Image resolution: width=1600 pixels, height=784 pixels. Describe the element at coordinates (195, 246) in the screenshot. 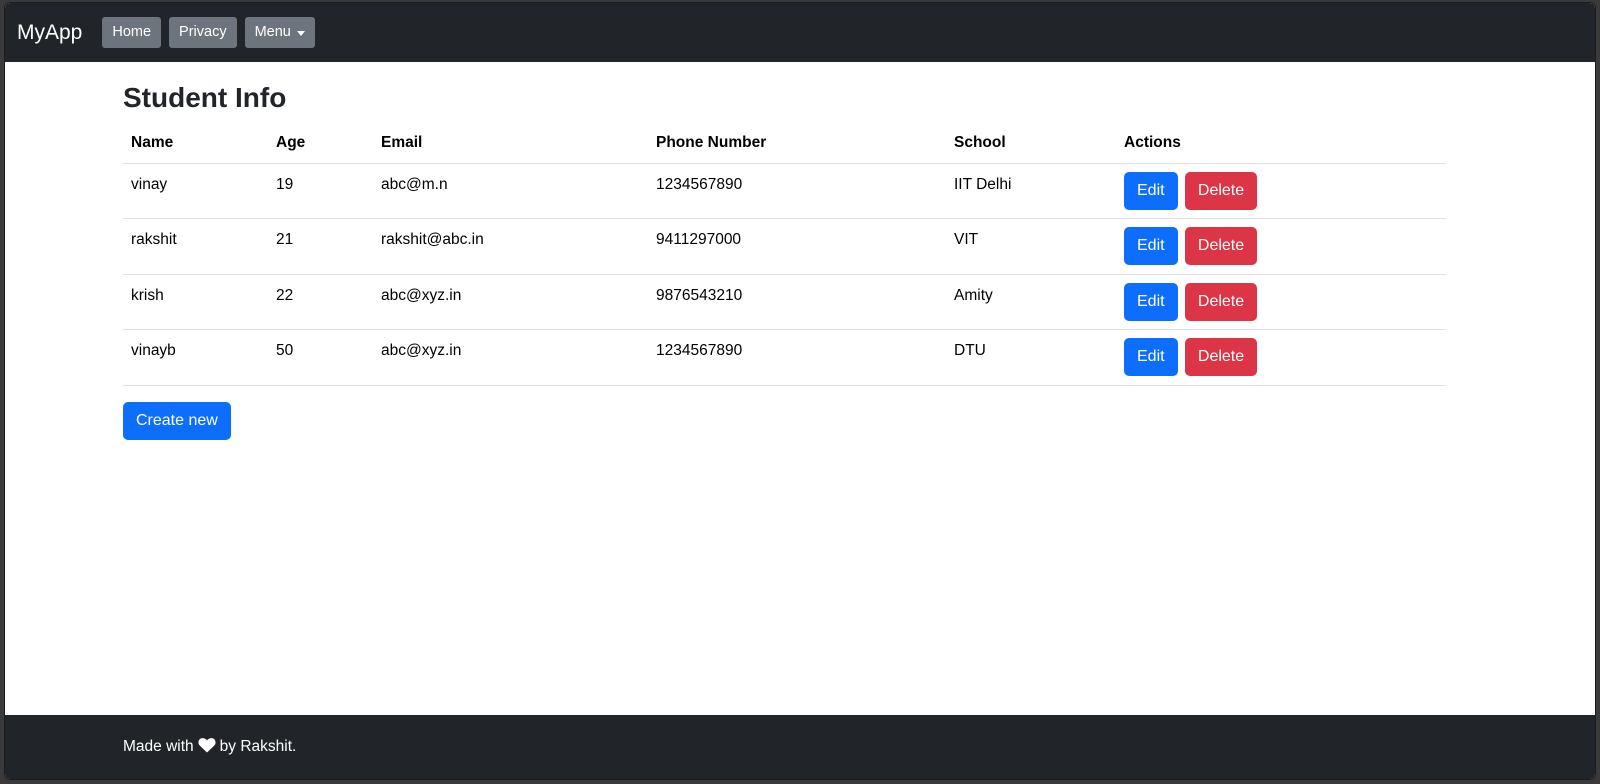

I see `cell-name: rakshit` at that location.